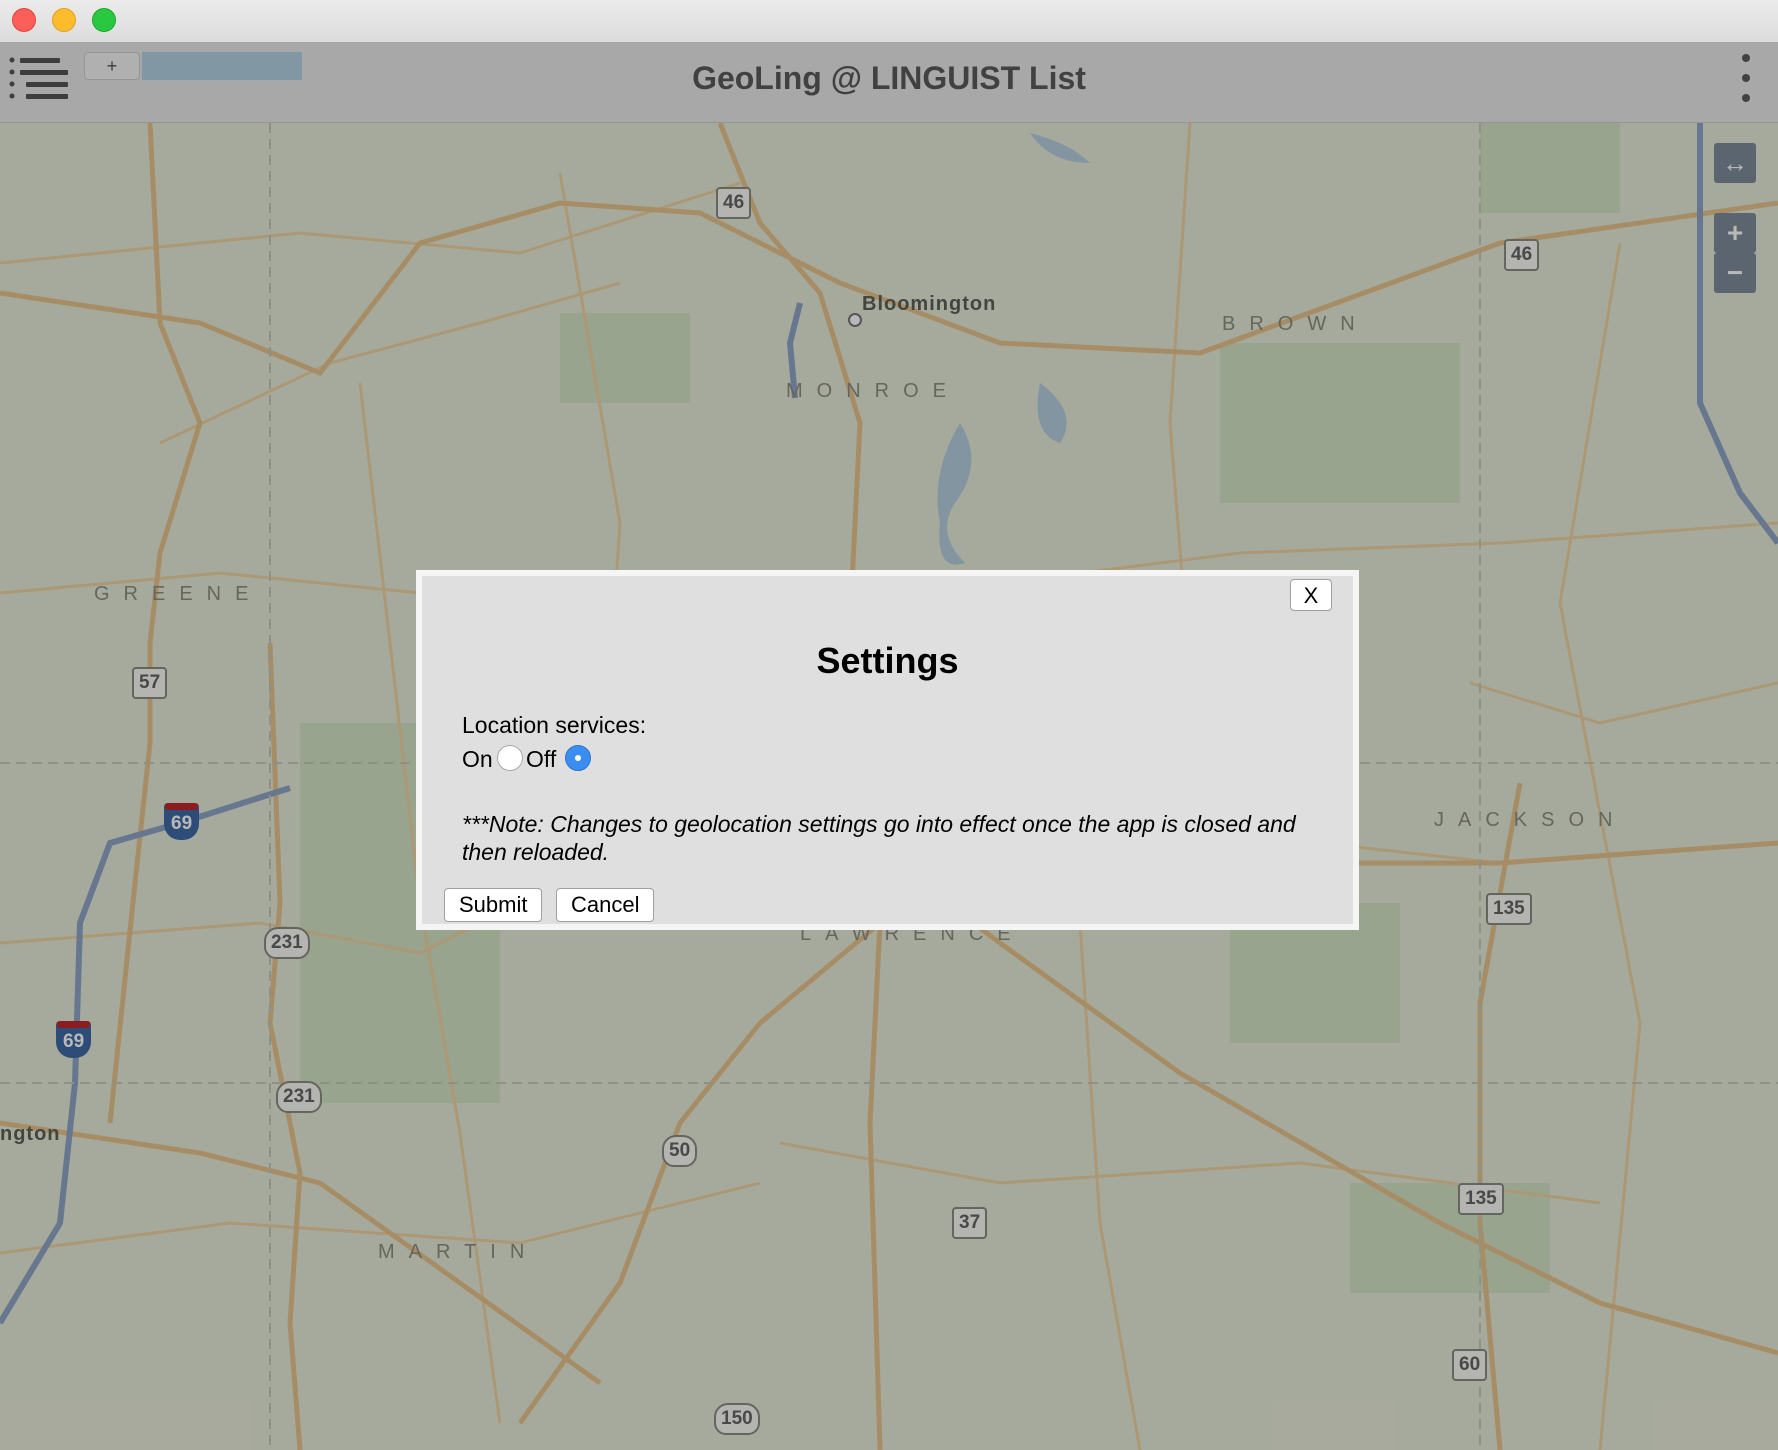  What do you see at coordinates (493, 905) in the screenshot?
I see `submit-button: Submit` at bounding box center [493, 905].